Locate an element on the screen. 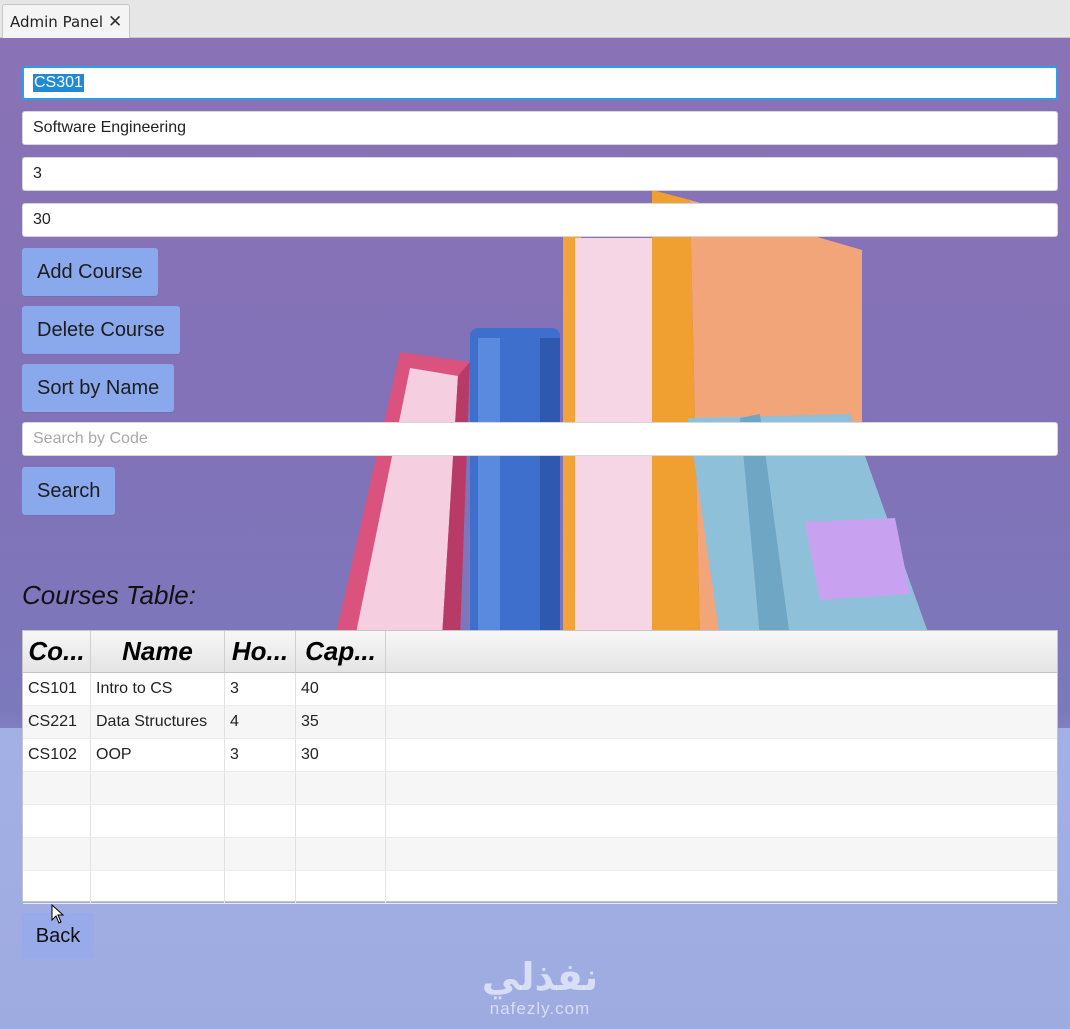  column-header-filler is located at coordinates (721, 651).